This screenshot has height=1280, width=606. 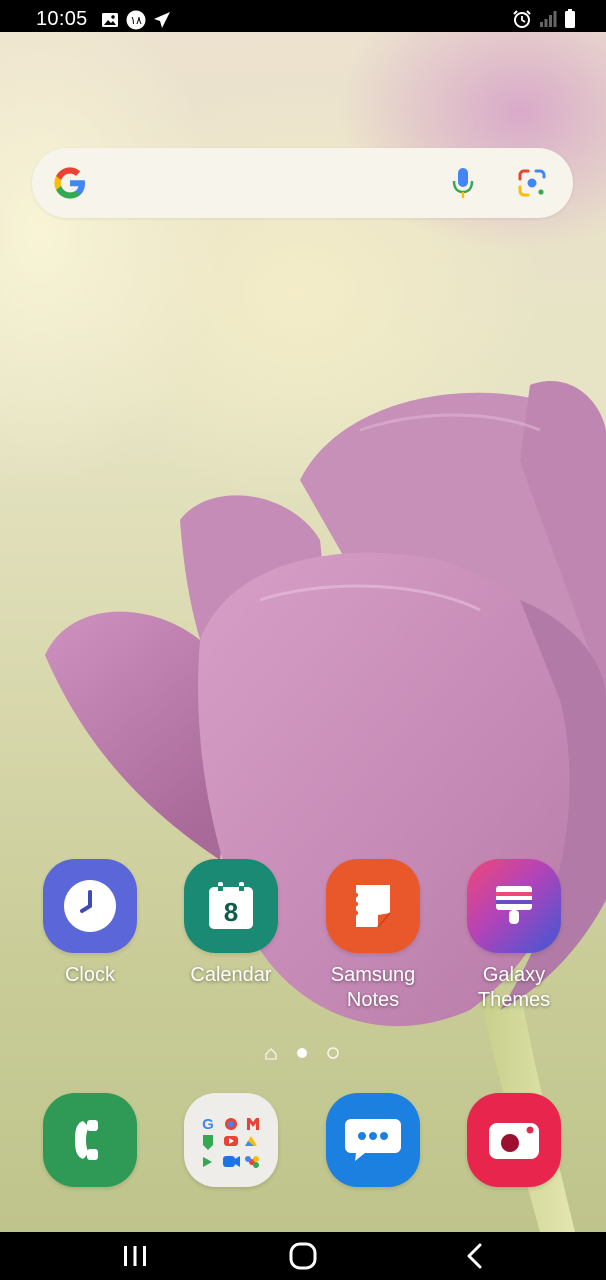 I want to click on app-label-galaxy-themes: Galaxy Themes, so click(x=514, y=988).